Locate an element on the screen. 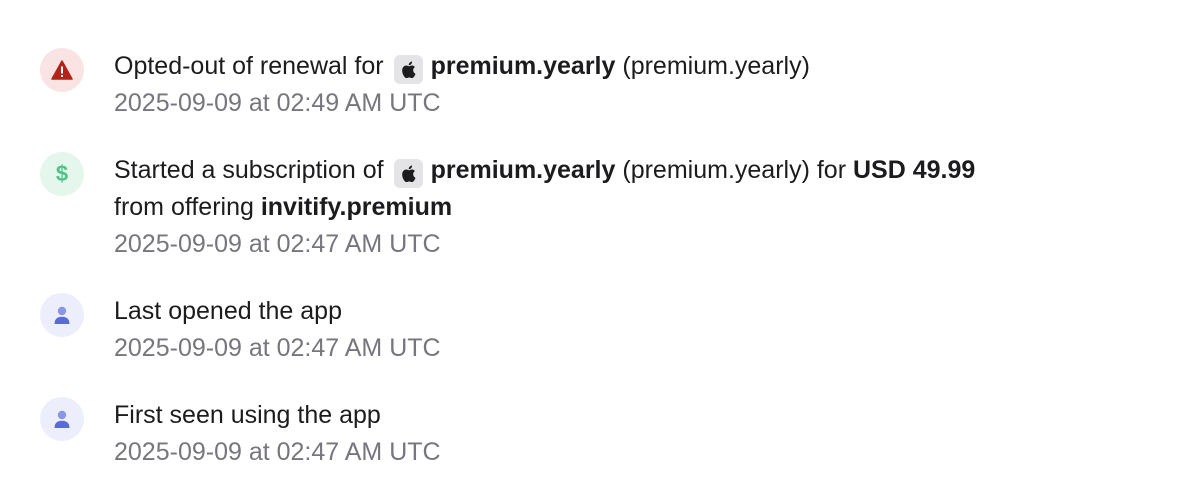  dollar-symbol: $ is located at coordinates (62, 173).